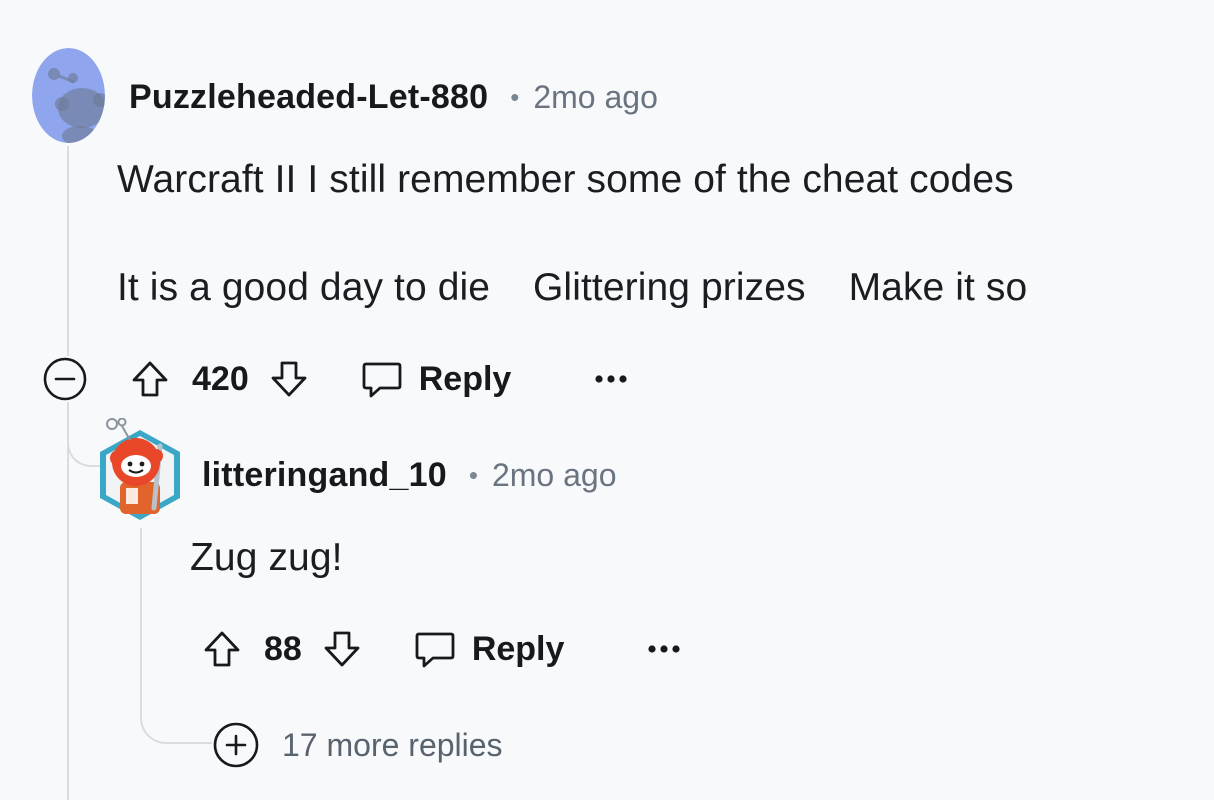  What do you see at coordinates (141, 613) in the screenshot?
I see `thread-line-reply` at bounding box center [141, 613].